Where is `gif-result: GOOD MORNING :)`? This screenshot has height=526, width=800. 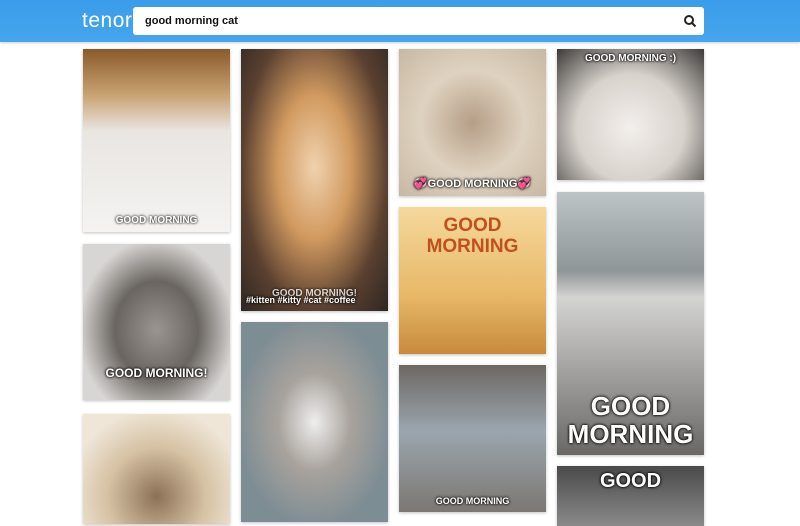
gif-result: GOOD MORNING :) is located at coordinates (630, 114).